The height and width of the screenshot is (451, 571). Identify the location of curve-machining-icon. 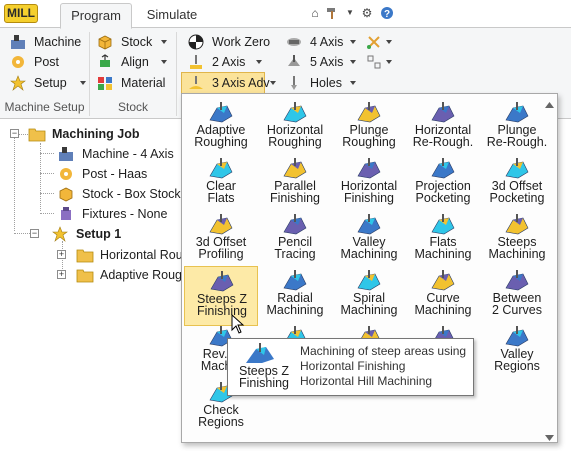
(443, 281).